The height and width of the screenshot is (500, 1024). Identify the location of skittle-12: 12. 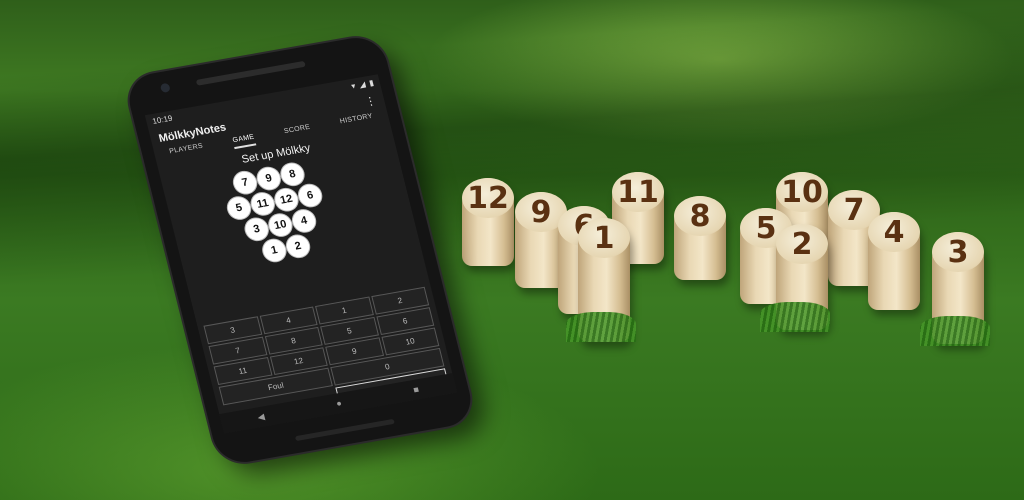
(488, 222).